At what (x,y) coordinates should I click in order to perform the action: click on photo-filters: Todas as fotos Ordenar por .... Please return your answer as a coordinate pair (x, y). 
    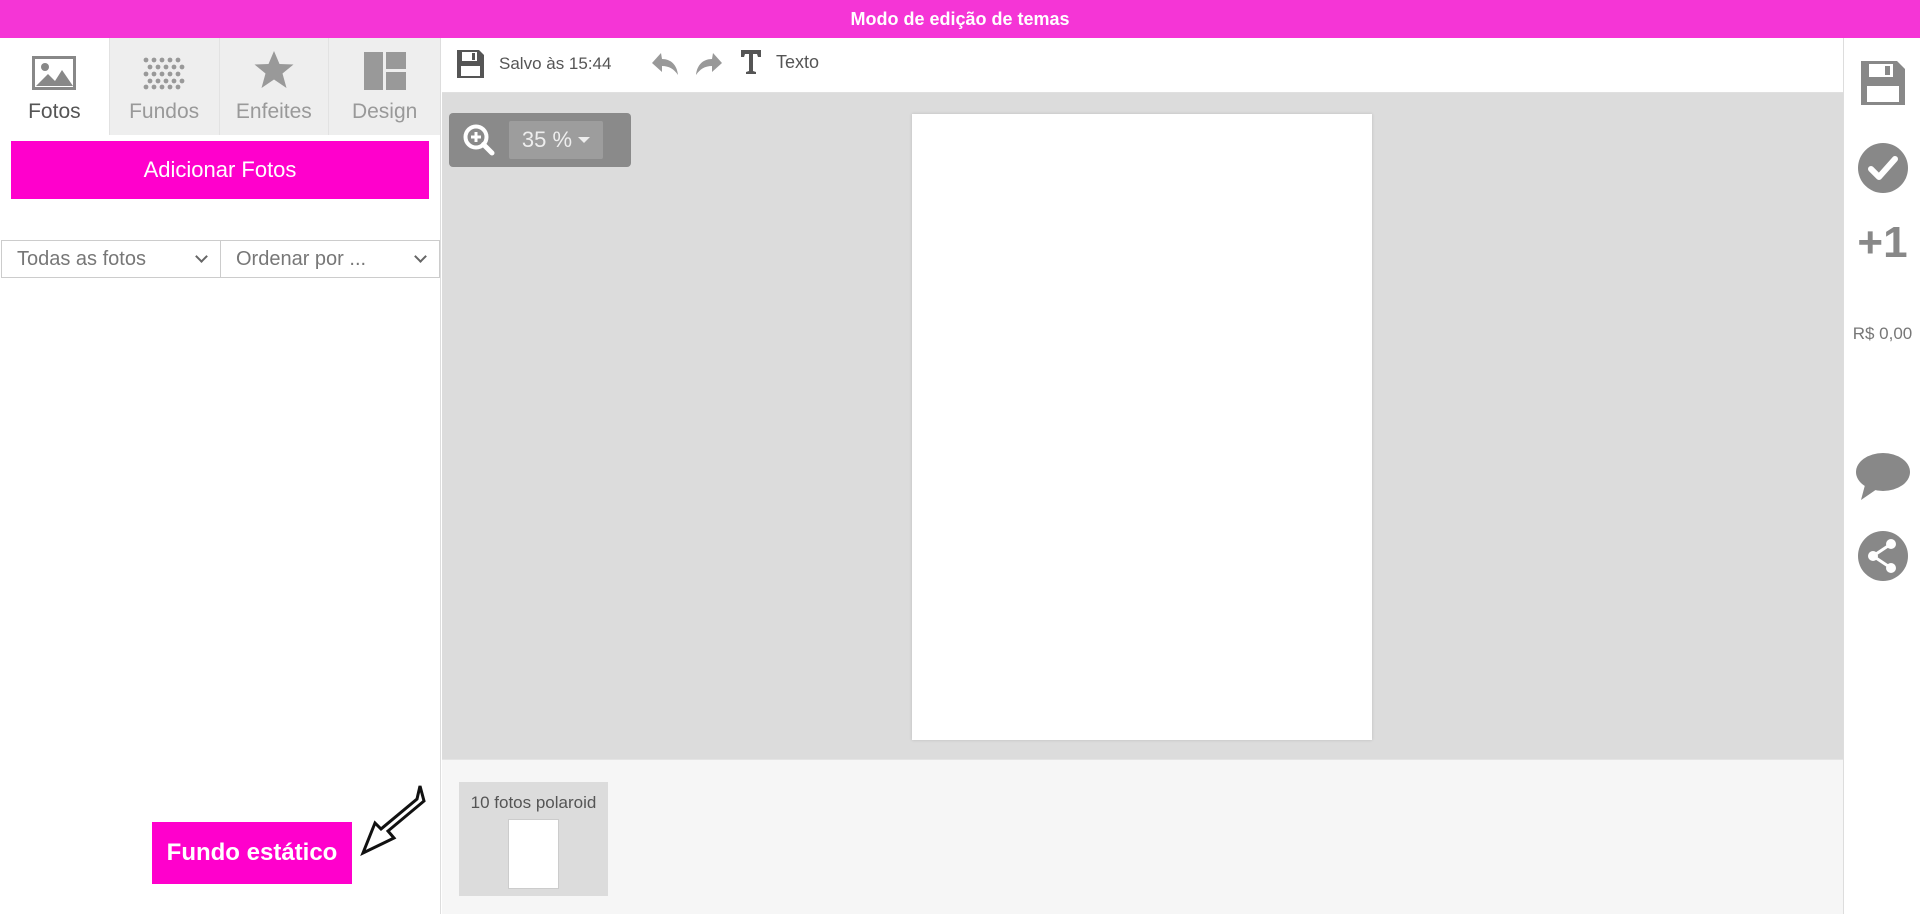
    Looking at the image, I should click on (220, 259).